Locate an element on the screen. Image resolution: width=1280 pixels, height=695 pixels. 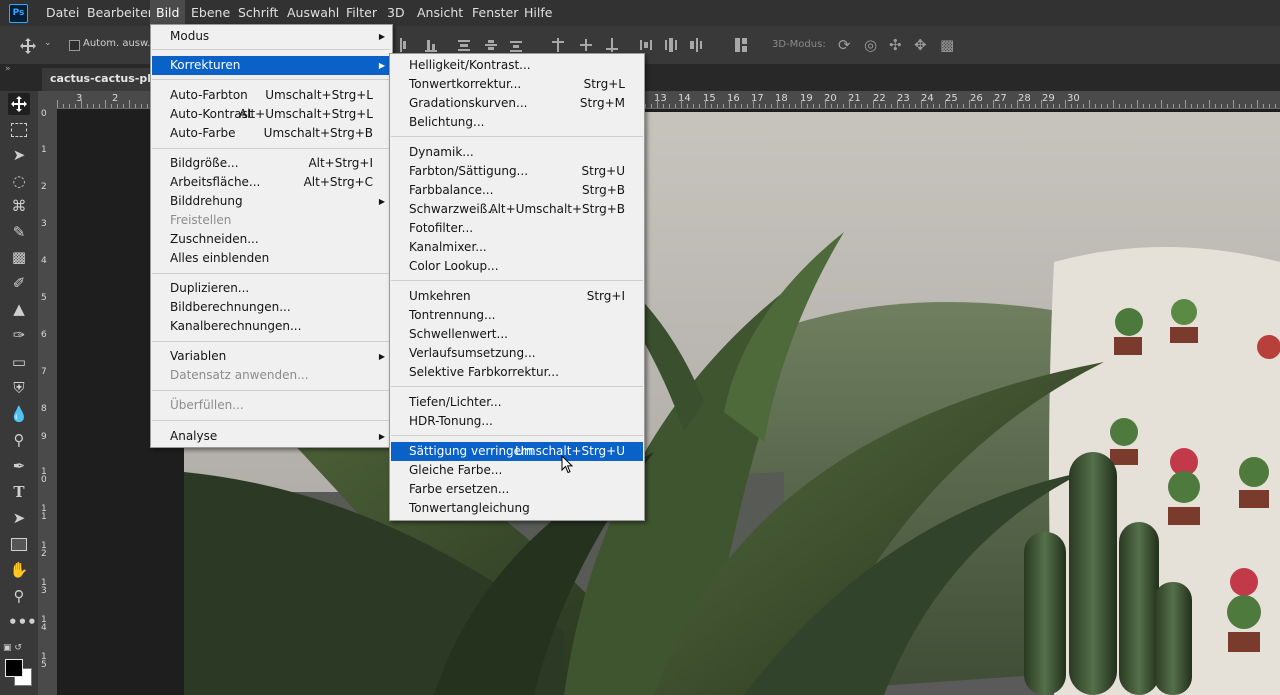
dodge-tool-icon: ⚲ is located at coordinates (19, 440).